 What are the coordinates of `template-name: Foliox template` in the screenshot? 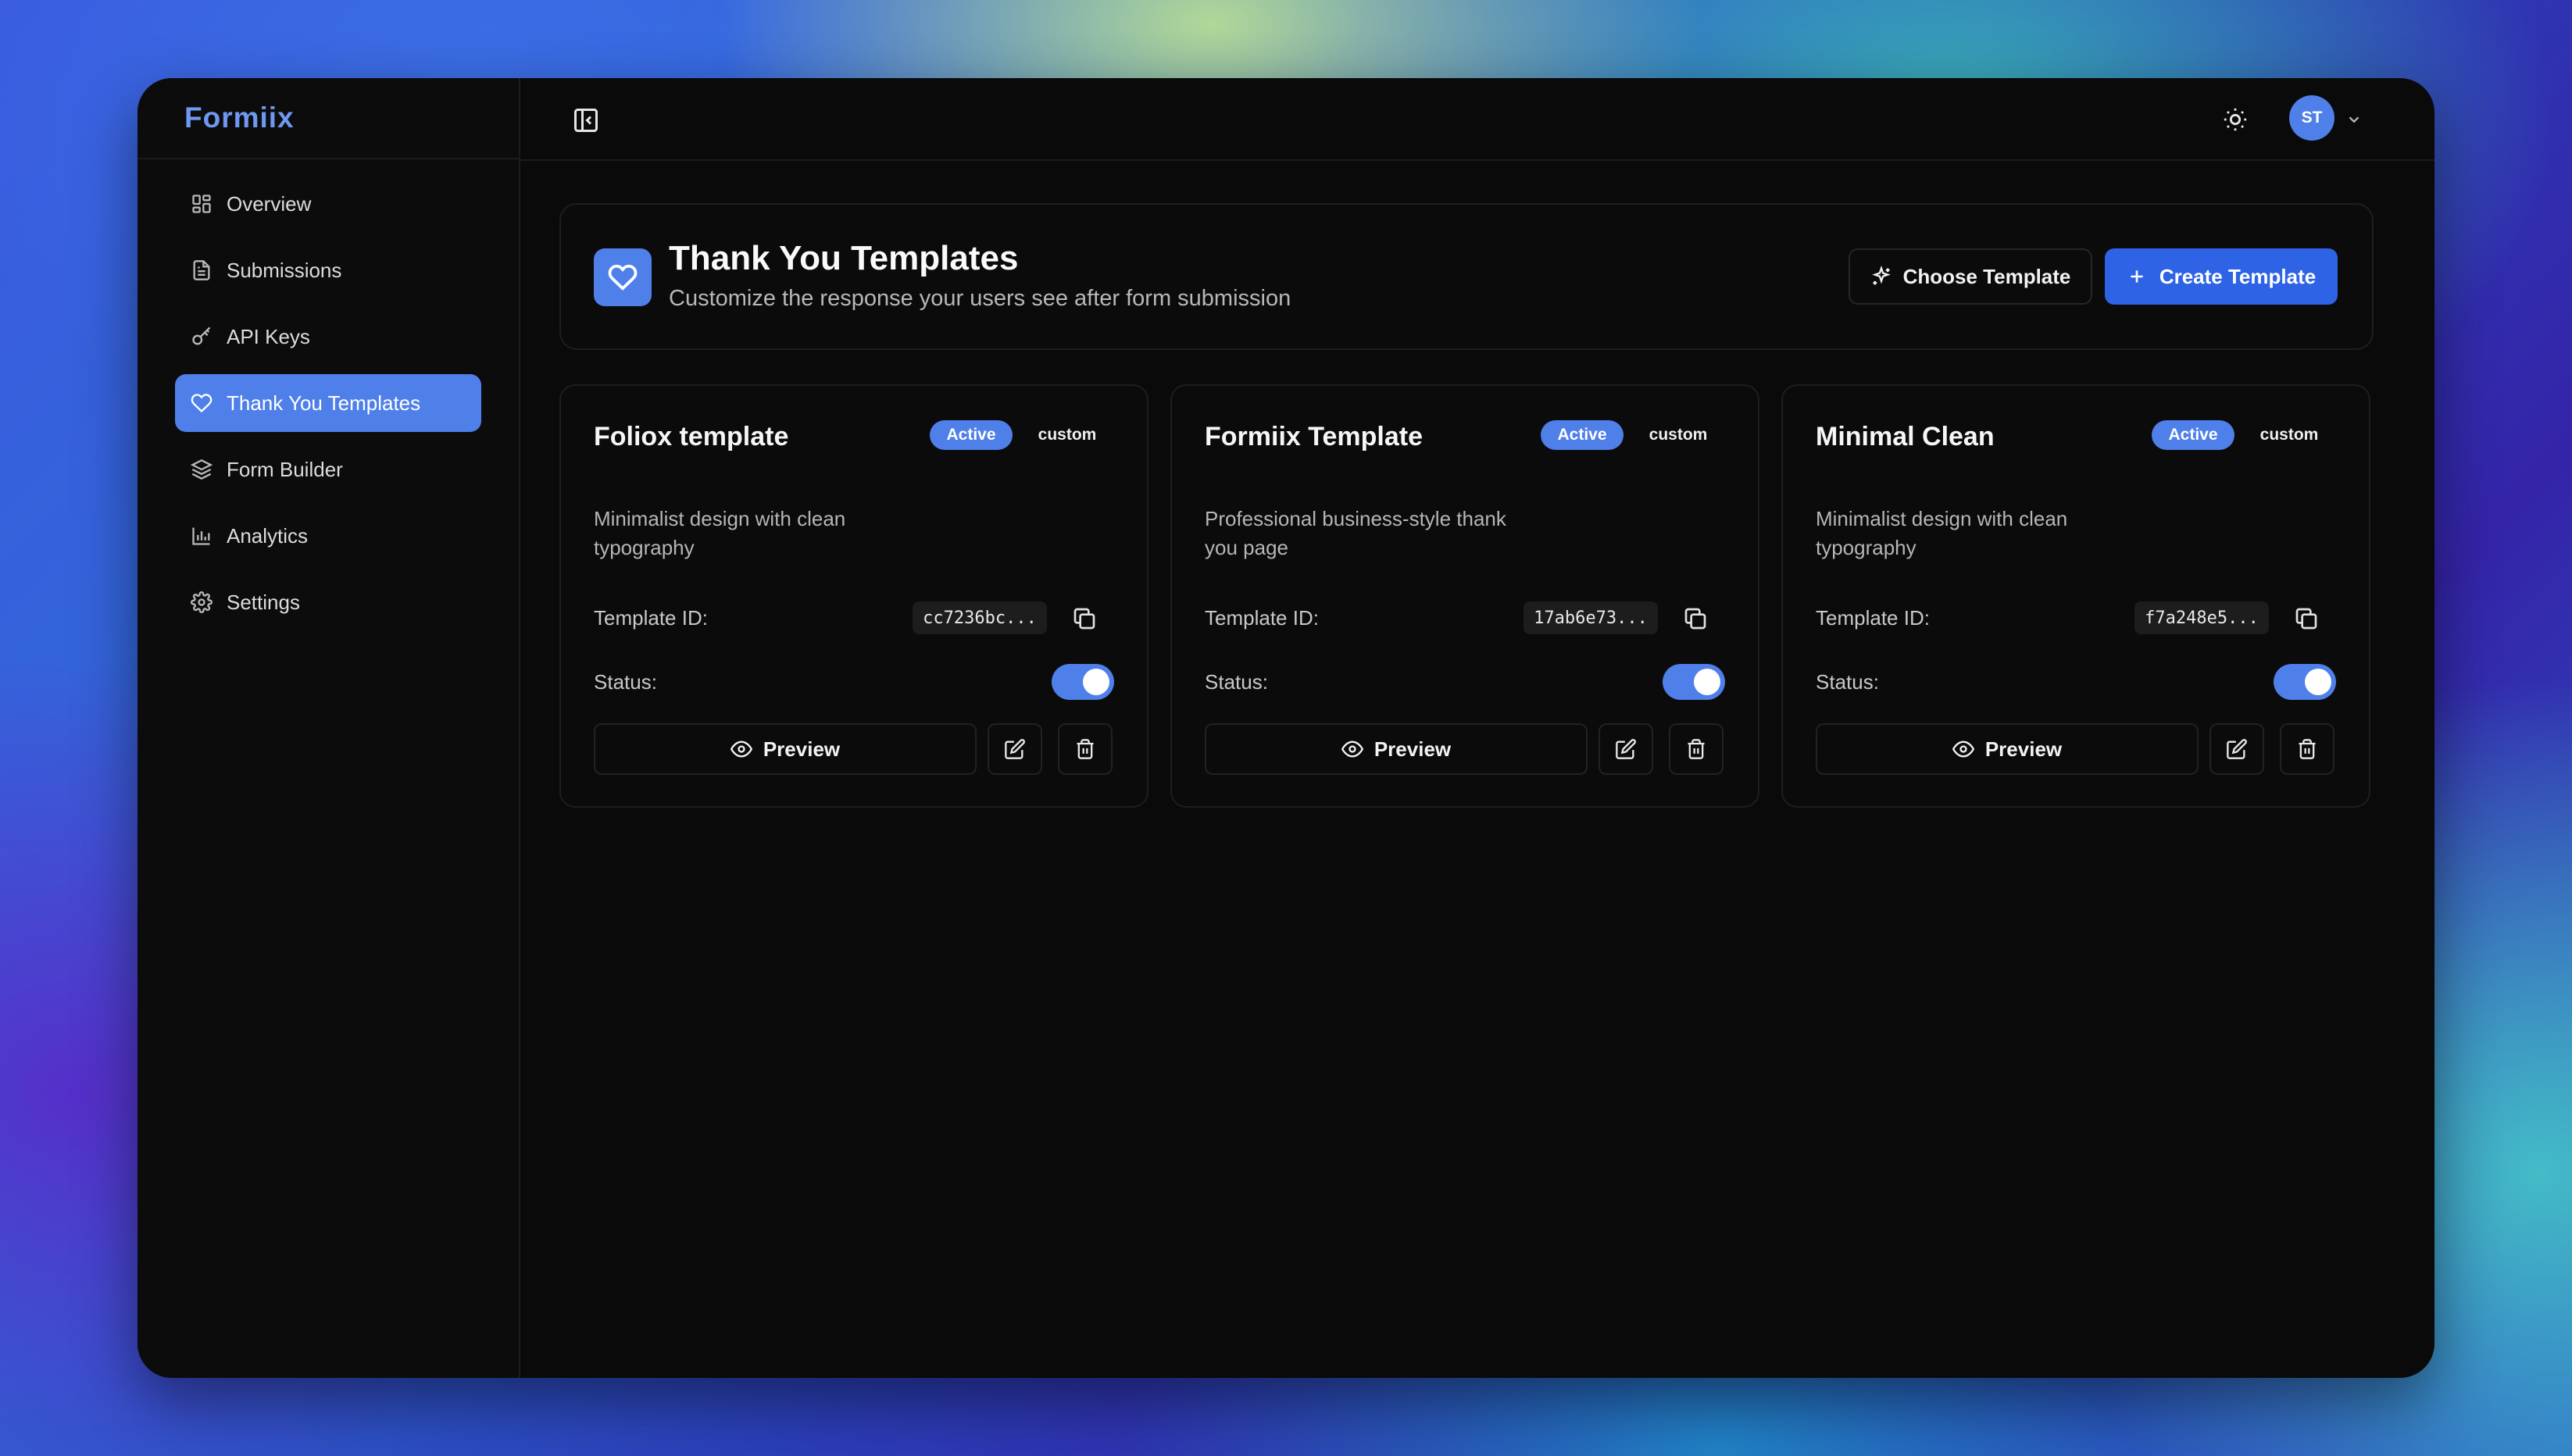 It's located at (691, 436).